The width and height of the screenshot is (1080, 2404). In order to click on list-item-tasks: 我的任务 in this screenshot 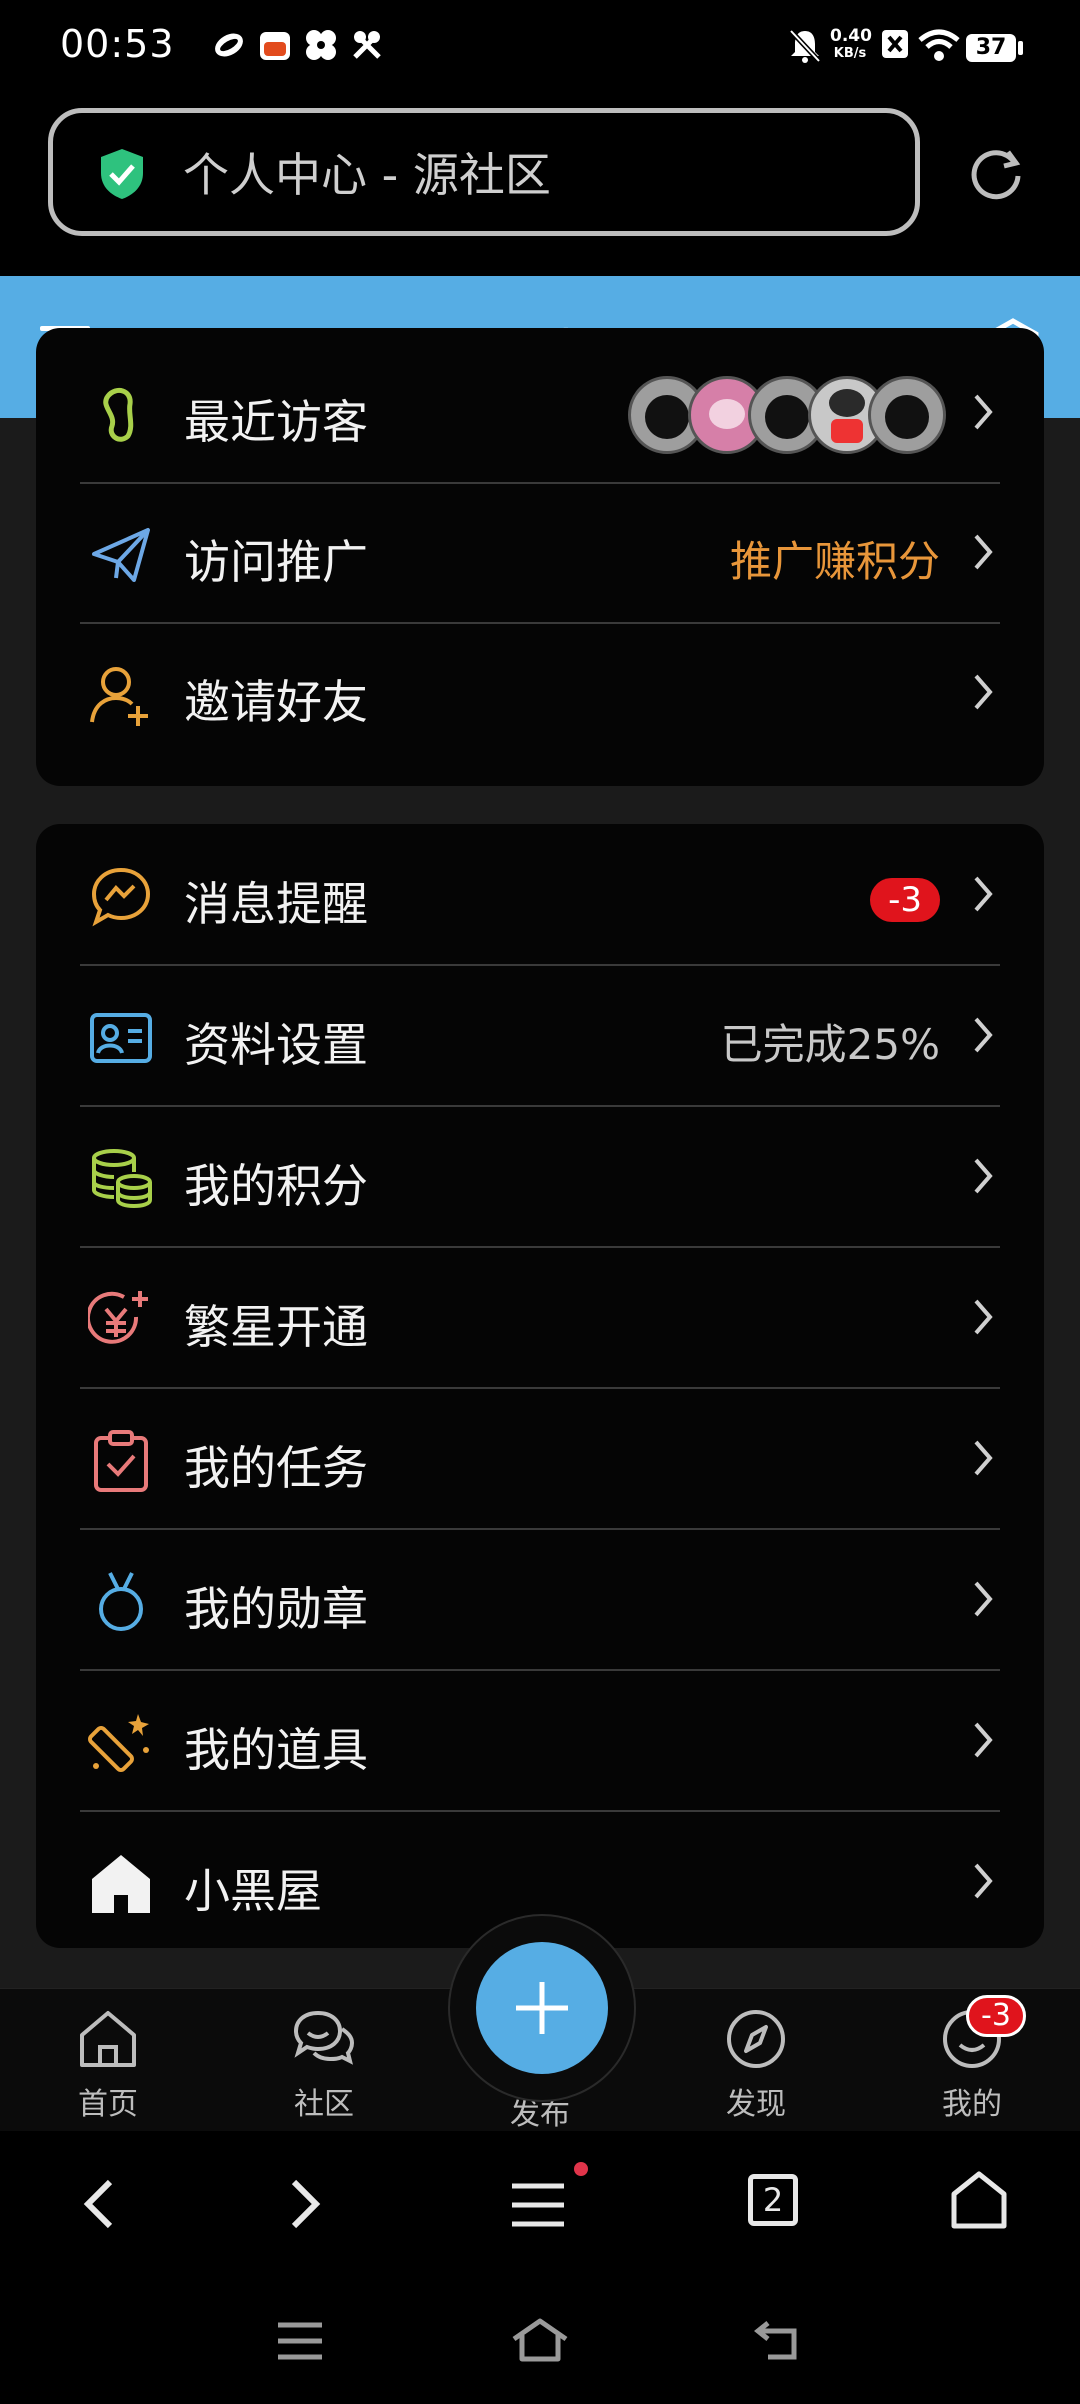, I will do `click(540, 1460)`.